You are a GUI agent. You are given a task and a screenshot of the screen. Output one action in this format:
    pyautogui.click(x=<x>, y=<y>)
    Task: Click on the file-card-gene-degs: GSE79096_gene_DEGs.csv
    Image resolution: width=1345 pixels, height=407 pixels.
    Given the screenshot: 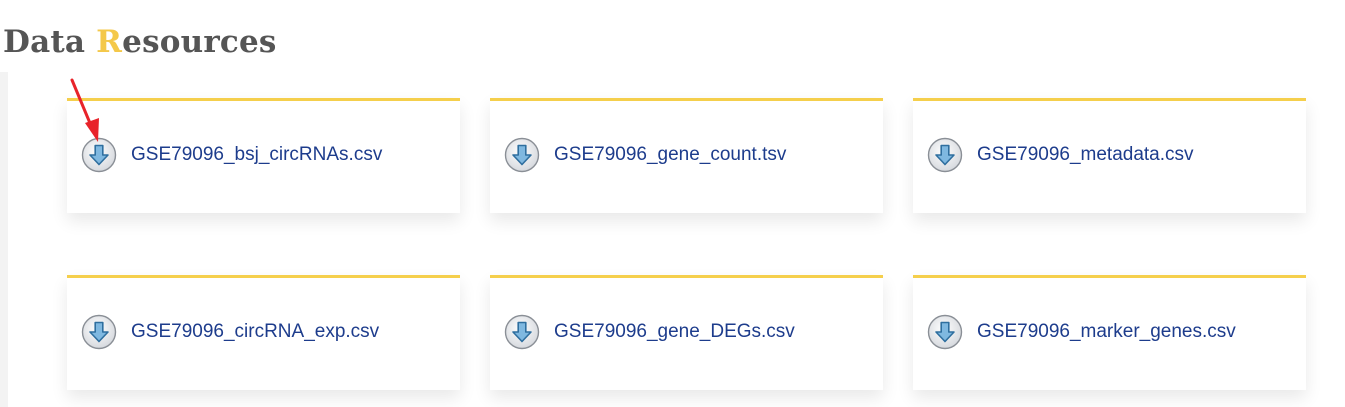 What is the action you would take?
    pyautogui.click(x=686, y=332)
    